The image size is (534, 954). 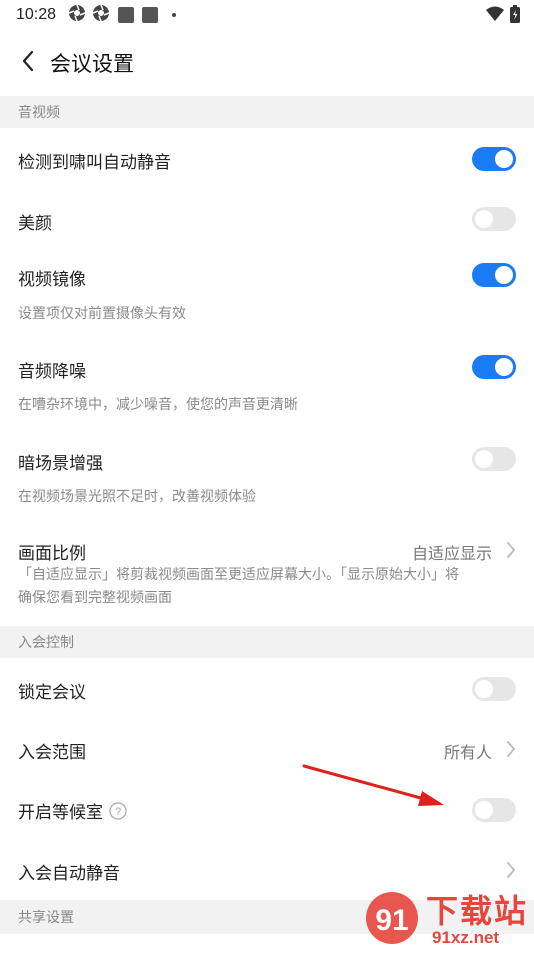 What do you see at coordinates (52, 372) in the screenshot?
I see `setting-label: 音频降噪` at bounding box center [52, 372].